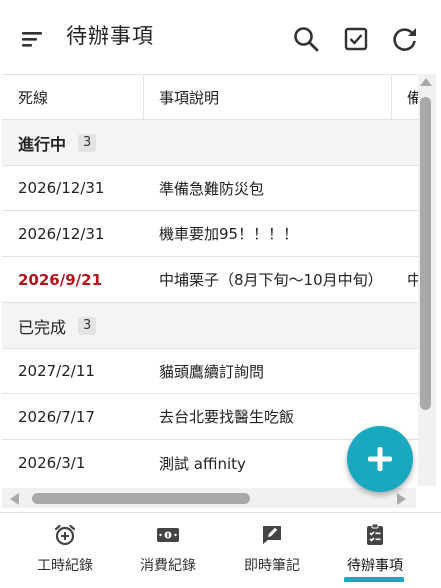 The width and height of the screenshot is (441, 588). I want to click on group-title: 已完成, so click(42, 327).